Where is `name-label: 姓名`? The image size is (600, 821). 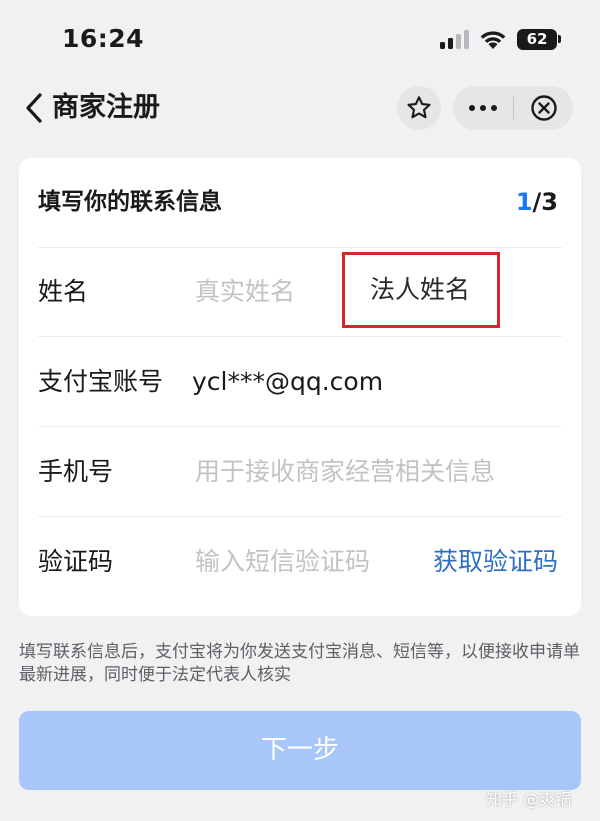
name-label: 姓名 is located at coordinates (63, 291).